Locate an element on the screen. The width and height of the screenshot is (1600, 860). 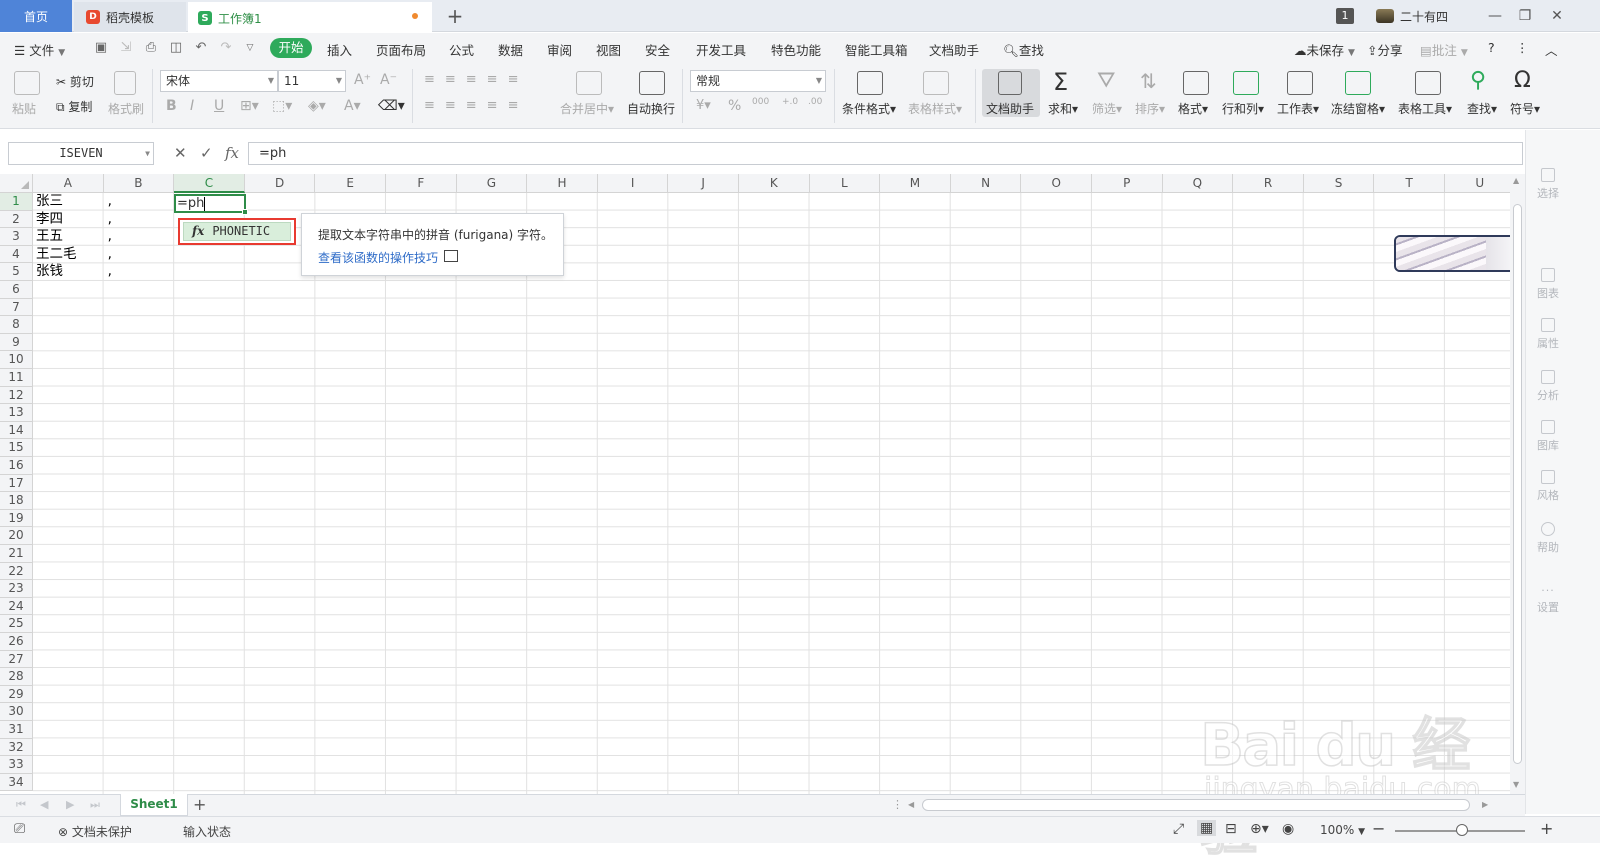
sum-label: 求和▾ is located at coordinates (1063, 108).